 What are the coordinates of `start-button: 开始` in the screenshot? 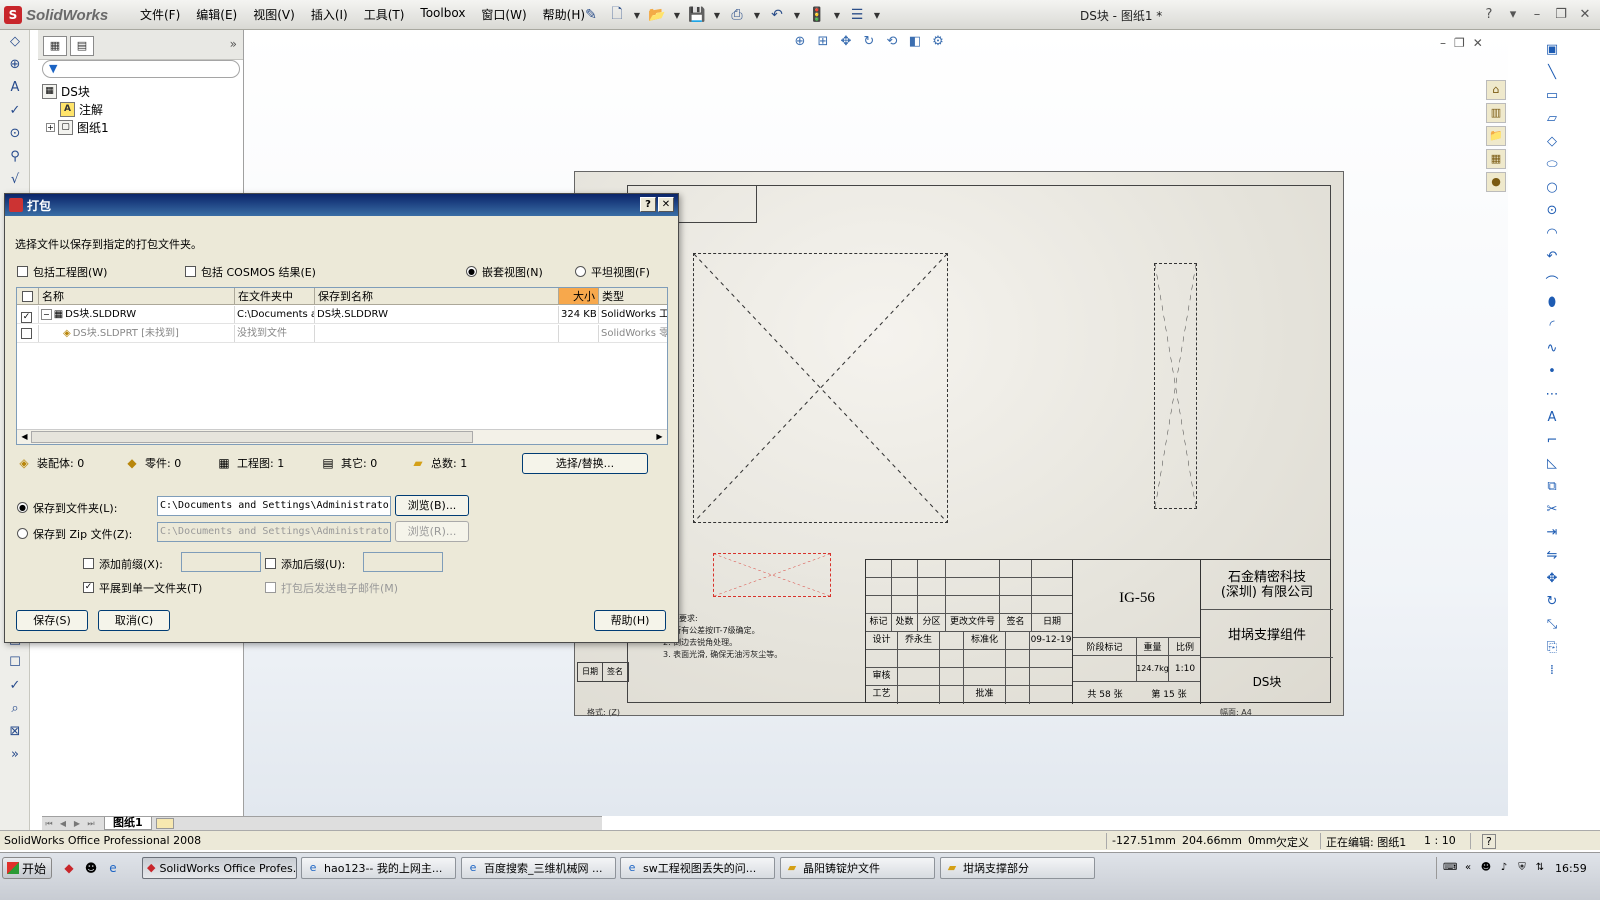 It's located at (27, 868).